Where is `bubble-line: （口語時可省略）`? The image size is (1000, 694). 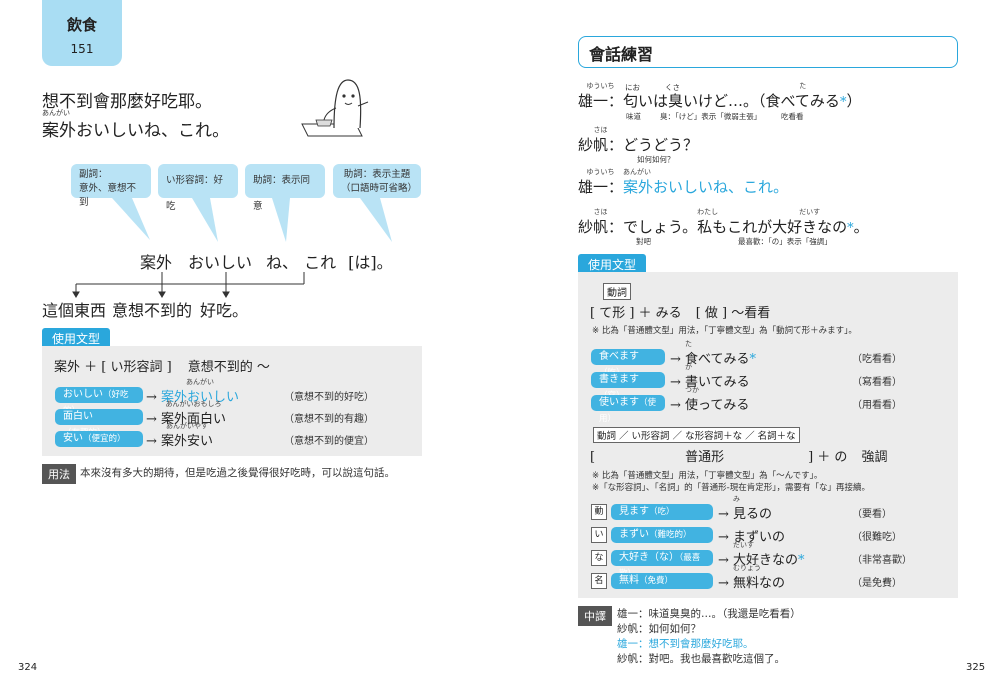
bubble-line: （口語時可省略） is located at coordinates (379, 188).